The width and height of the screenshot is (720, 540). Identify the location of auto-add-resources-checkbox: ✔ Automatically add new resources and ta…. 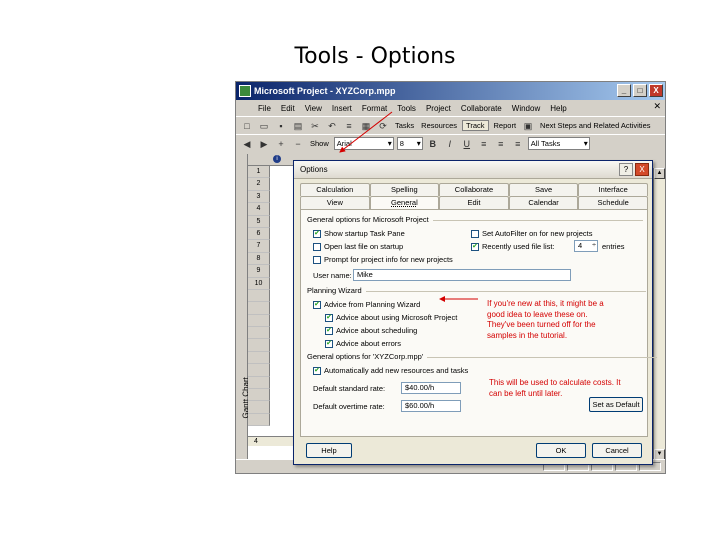
(390, 370).